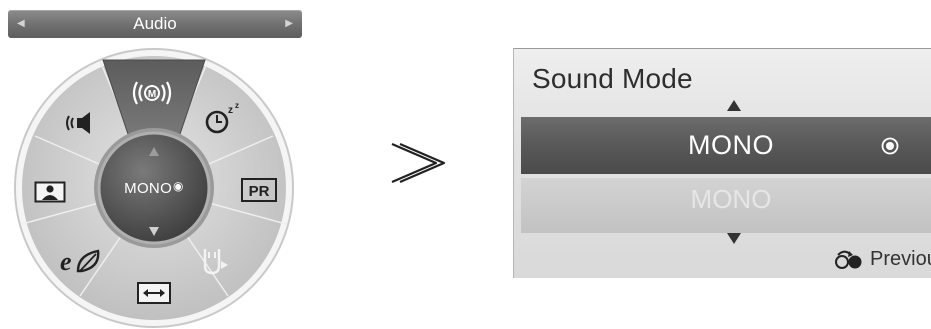 The image size is (931, 329). I want to click on picture-item, so click(50, 192).